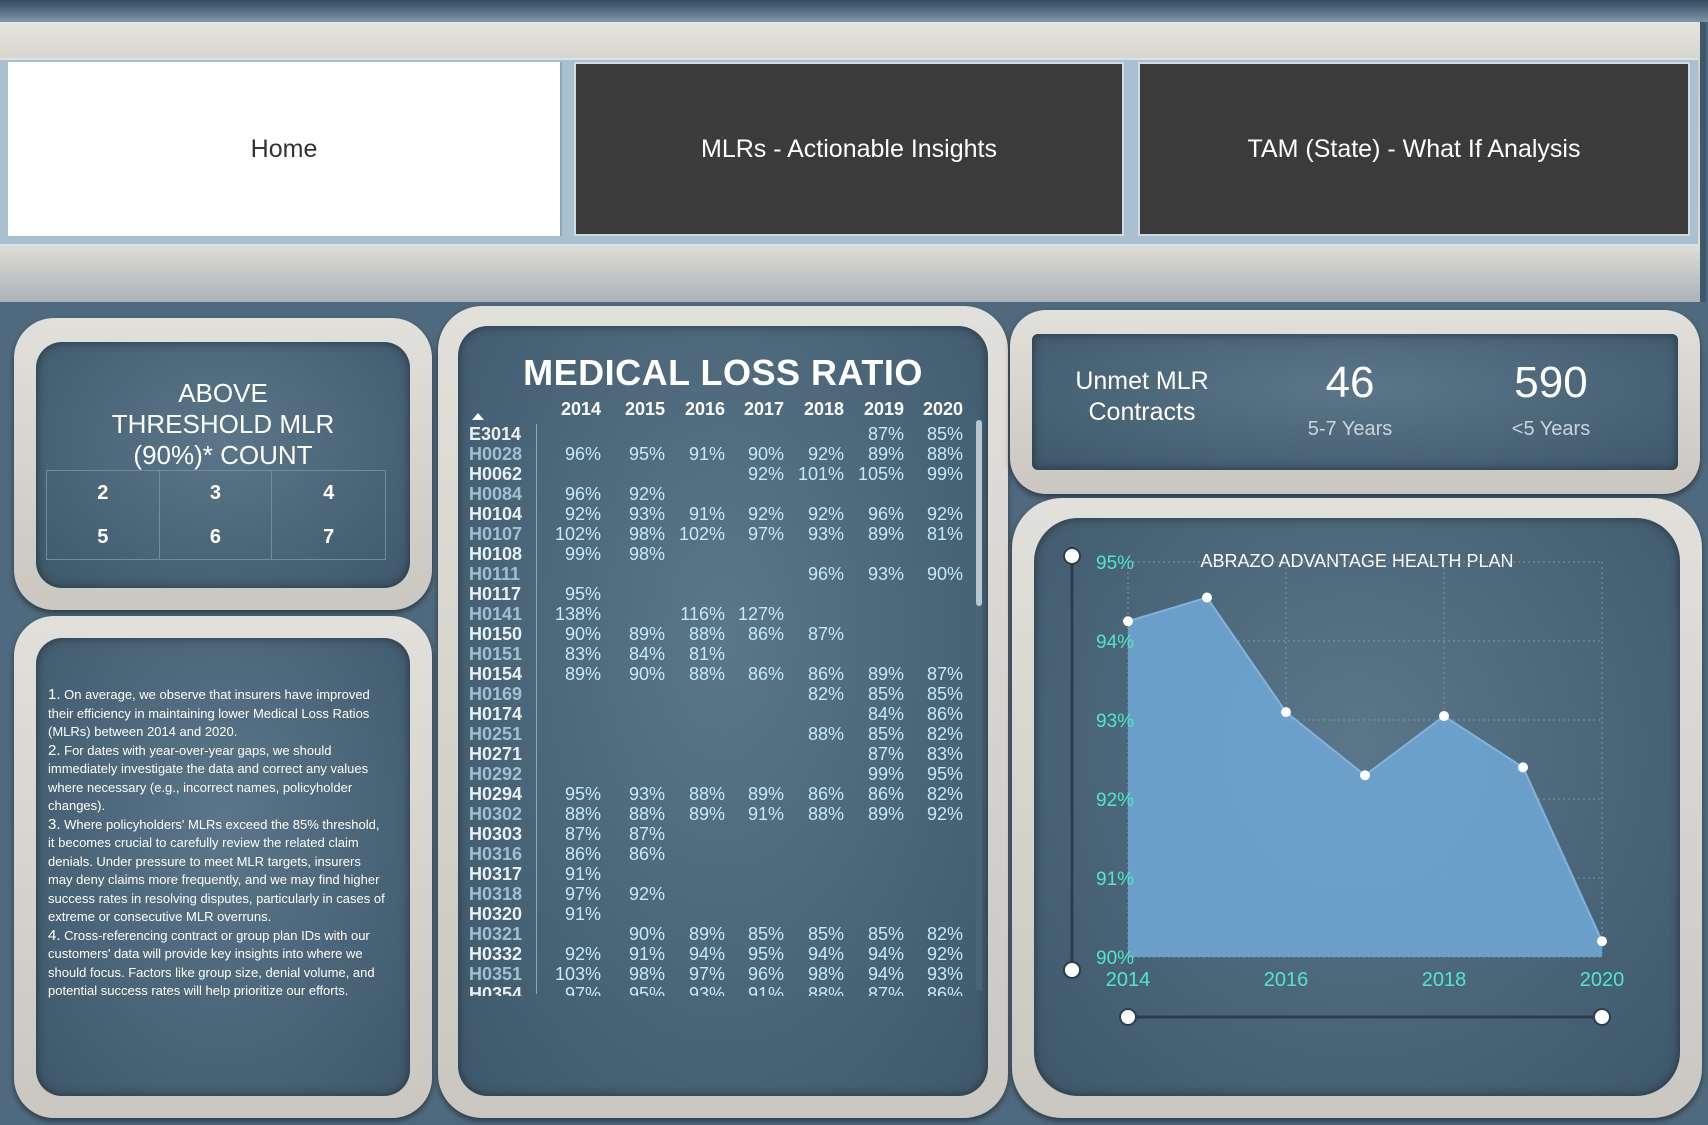 The image size is (1708, 1125). I want to click on mlr-value: 116%, so click(702, 614).